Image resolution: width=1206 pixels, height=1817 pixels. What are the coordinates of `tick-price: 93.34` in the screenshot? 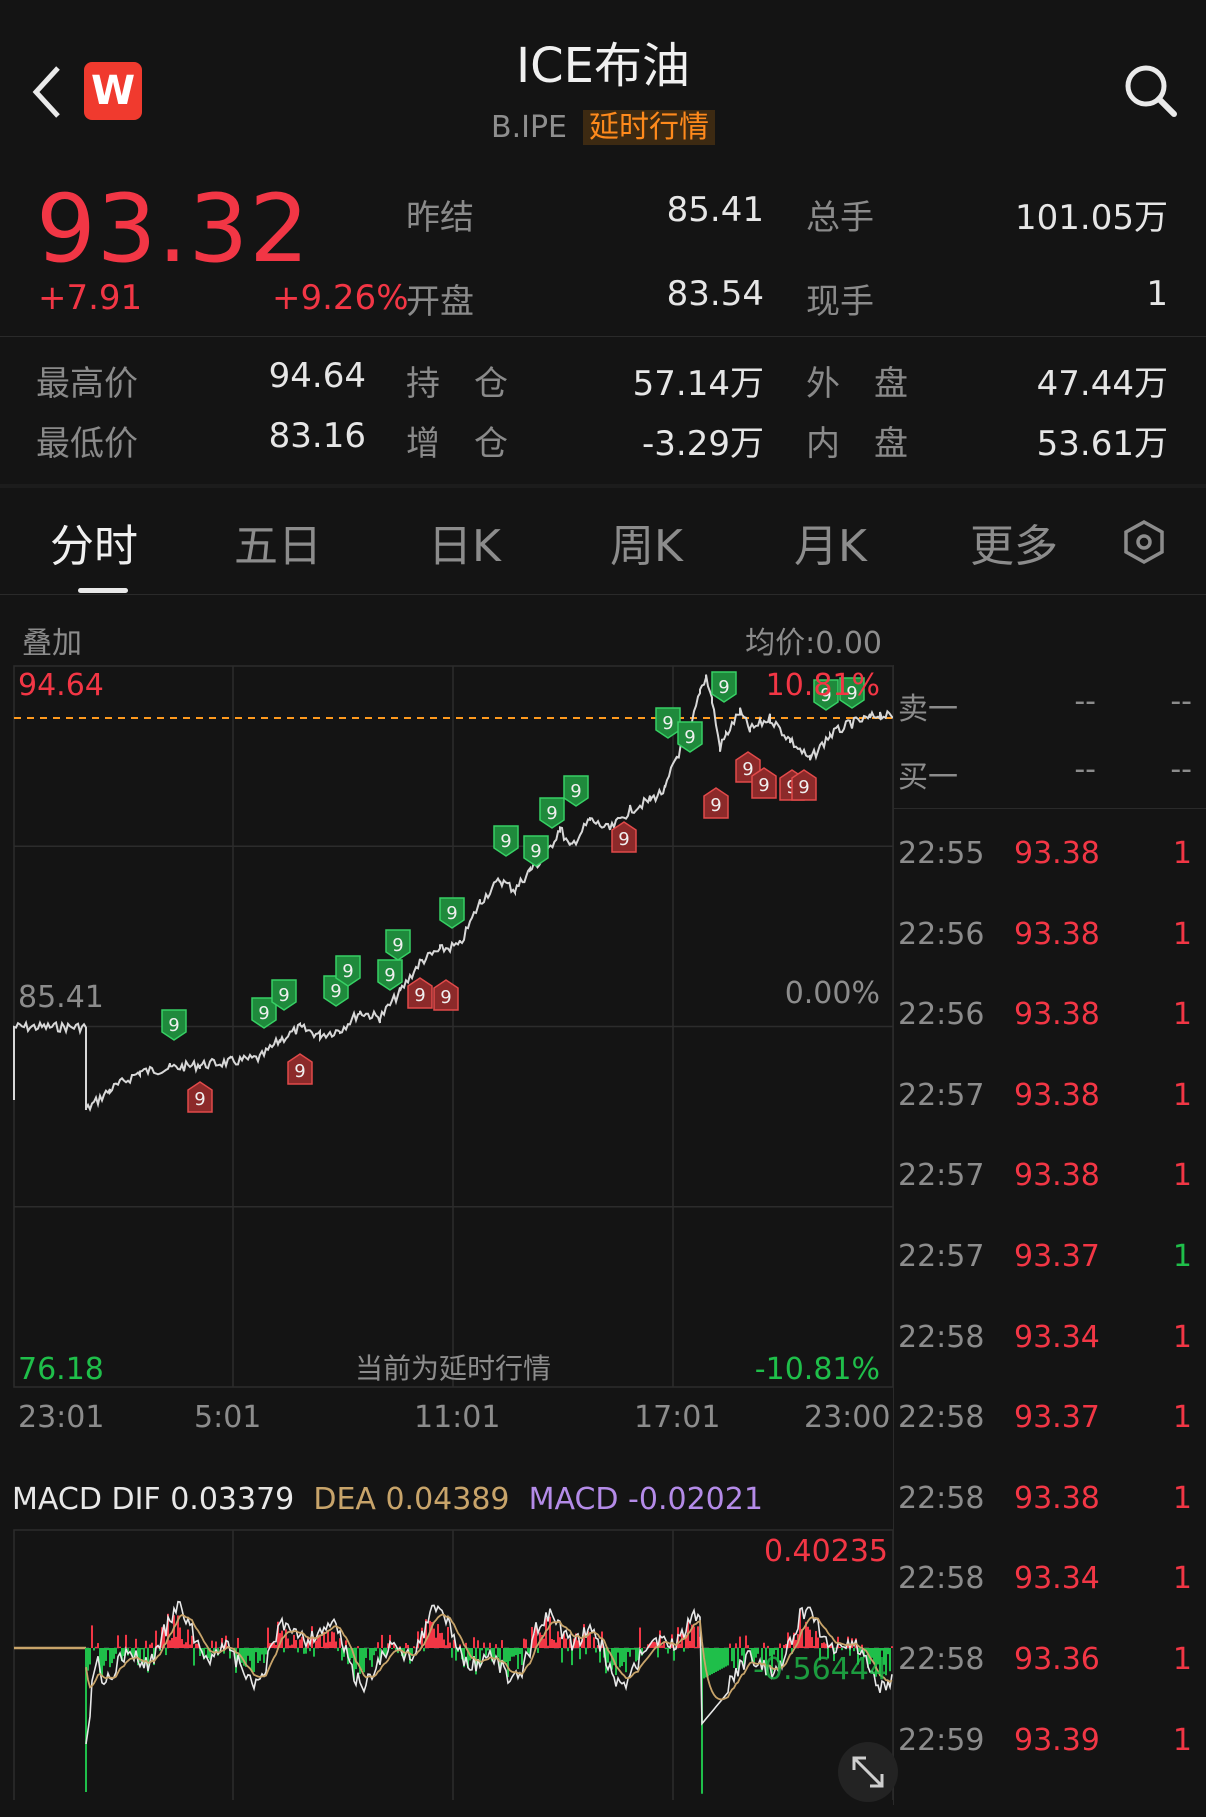 It's located at (1057, 1337).